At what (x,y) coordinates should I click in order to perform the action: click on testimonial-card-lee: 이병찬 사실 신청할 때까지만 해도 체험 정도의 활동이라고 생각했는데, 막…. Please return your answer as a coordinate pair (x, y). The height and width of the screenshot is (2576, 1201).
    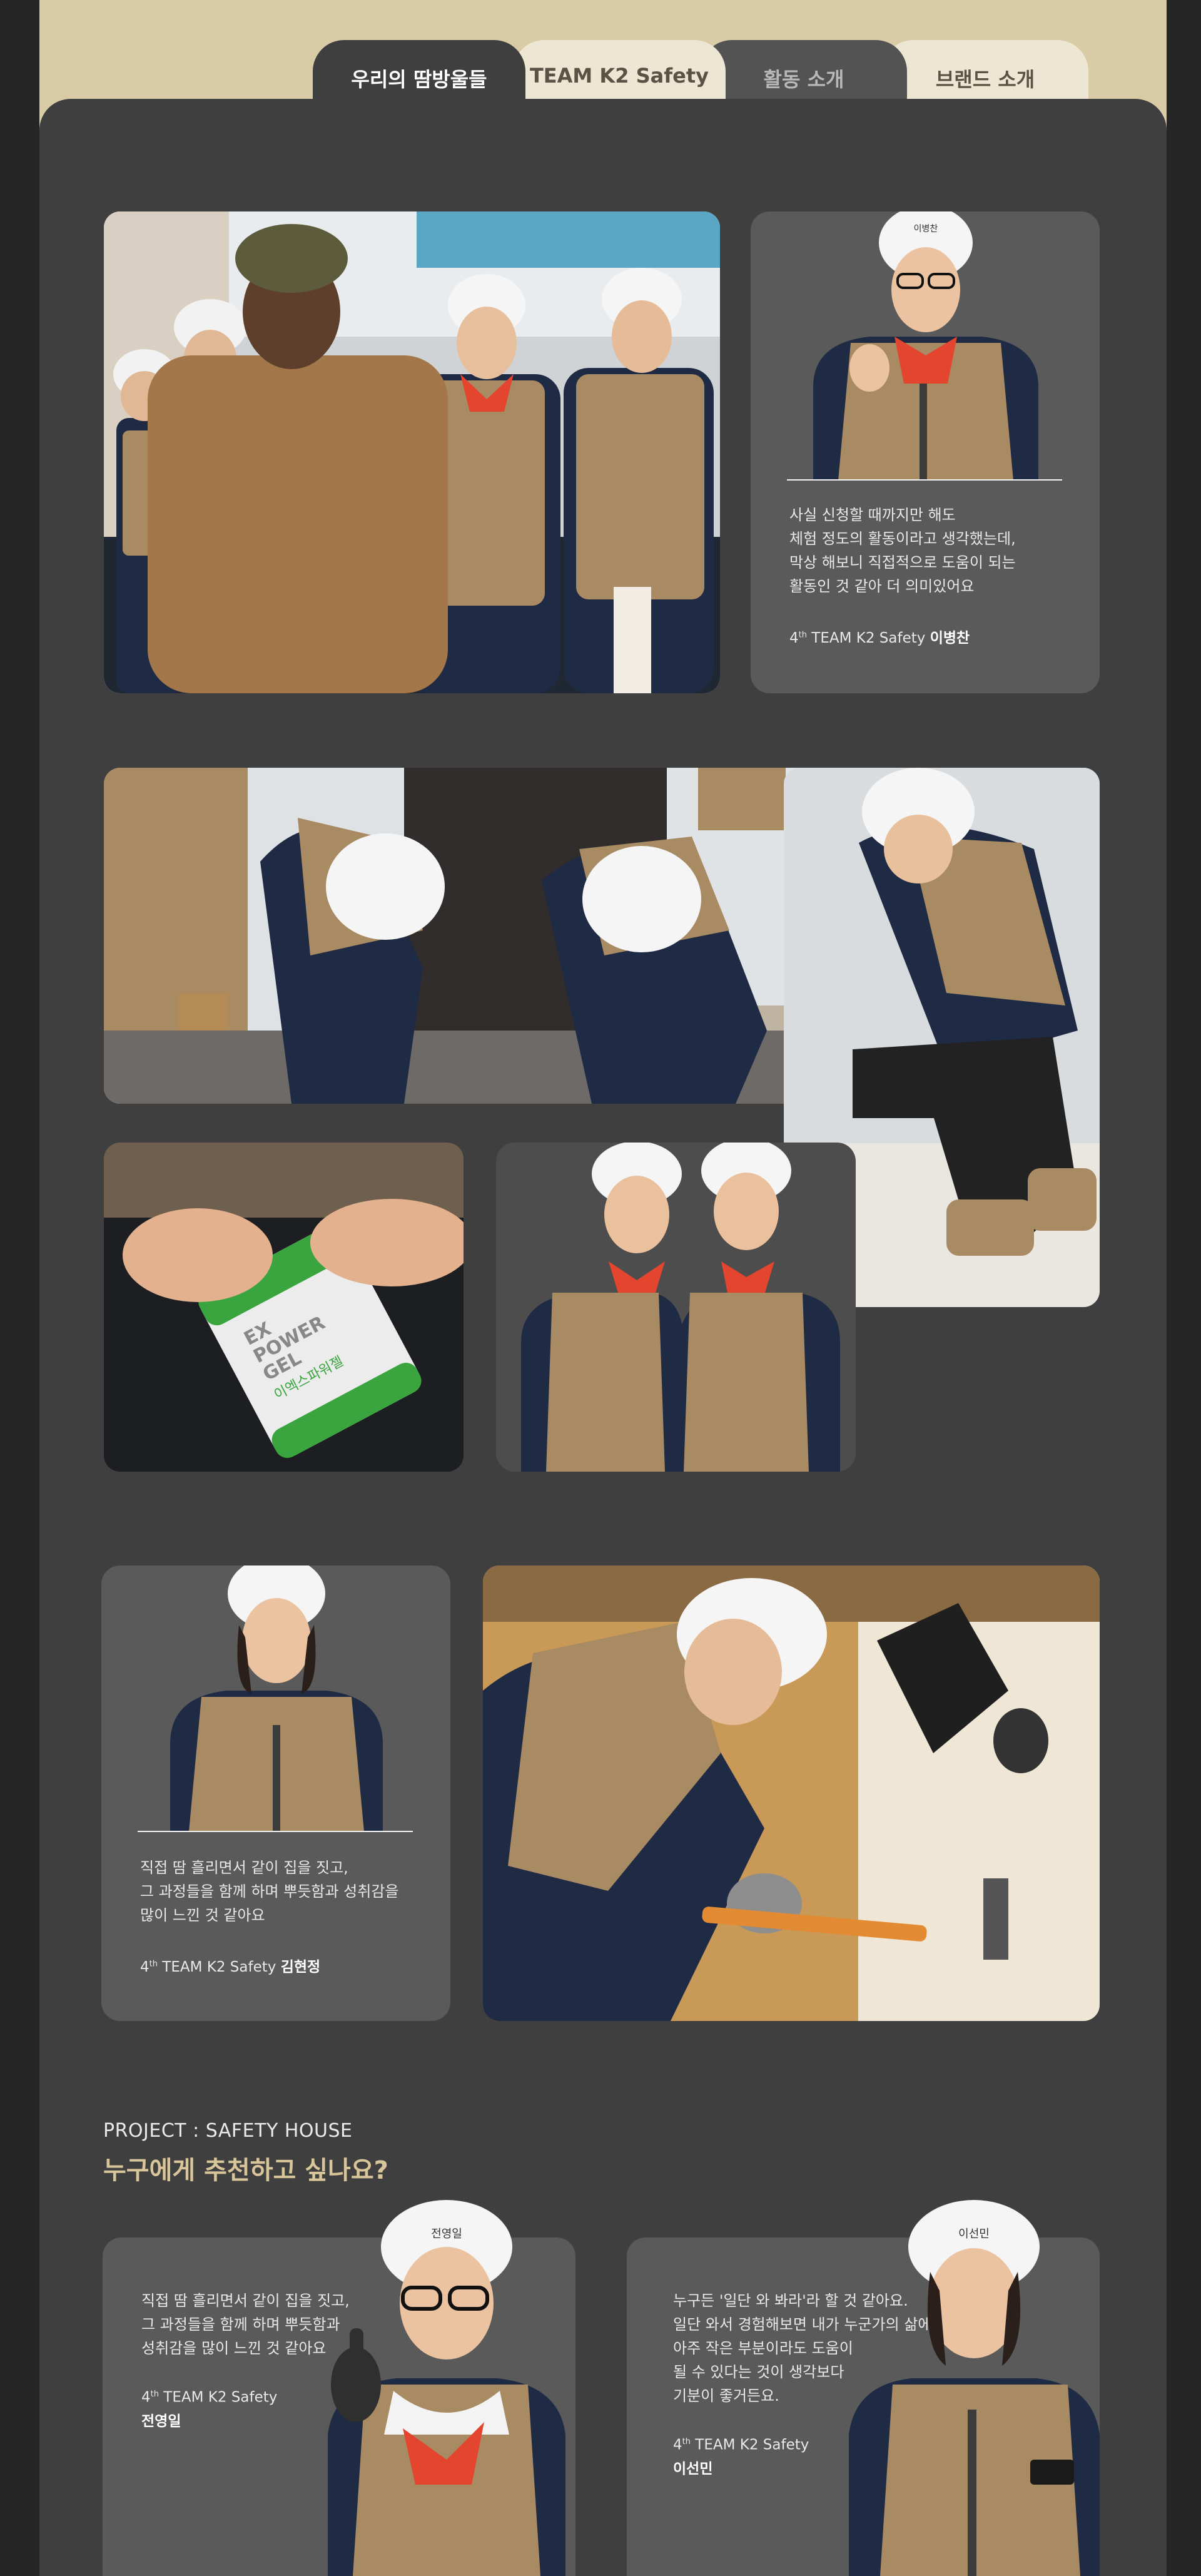
    Looking at the image, I should click on (925, 452).